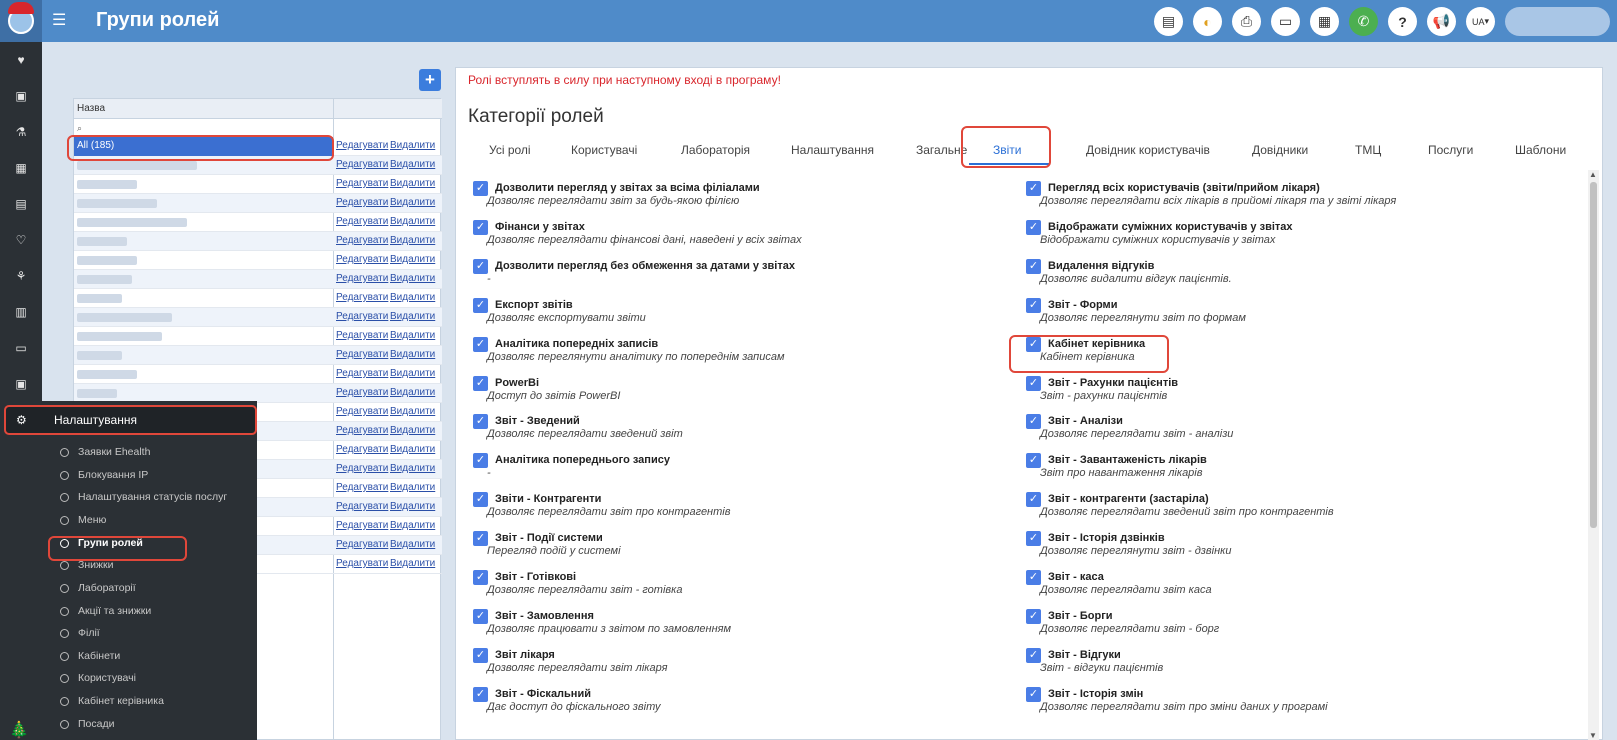 This screenshot has height=740, width=1617. Describe the element at coordinates (1148, 150) in the screenshot. I see `tab-user-directory: Довідник користувачів` at that location.